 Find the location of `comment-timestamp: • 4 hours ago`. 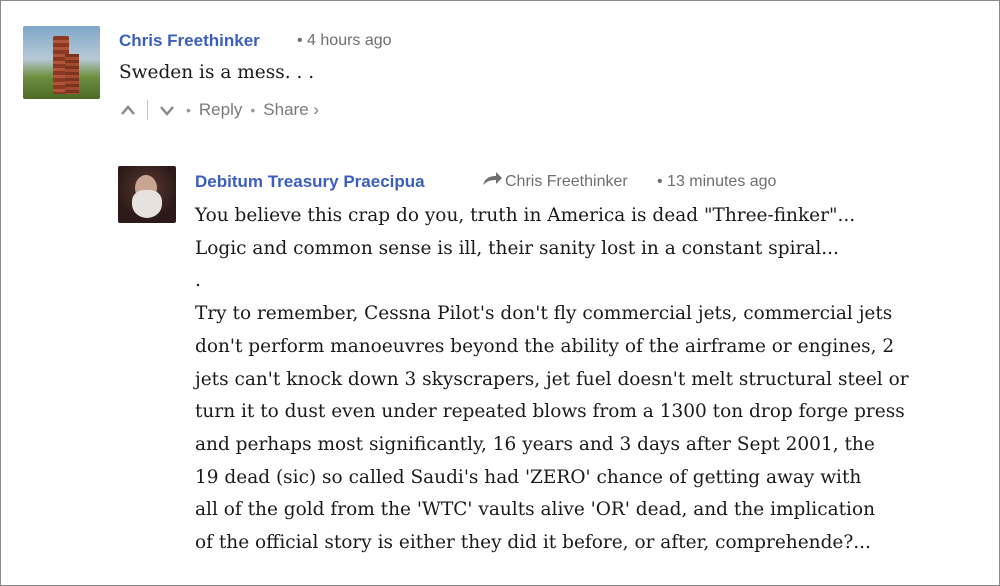

comment-timestamp: • 4 hours ago is located at coordinates (344, 41).